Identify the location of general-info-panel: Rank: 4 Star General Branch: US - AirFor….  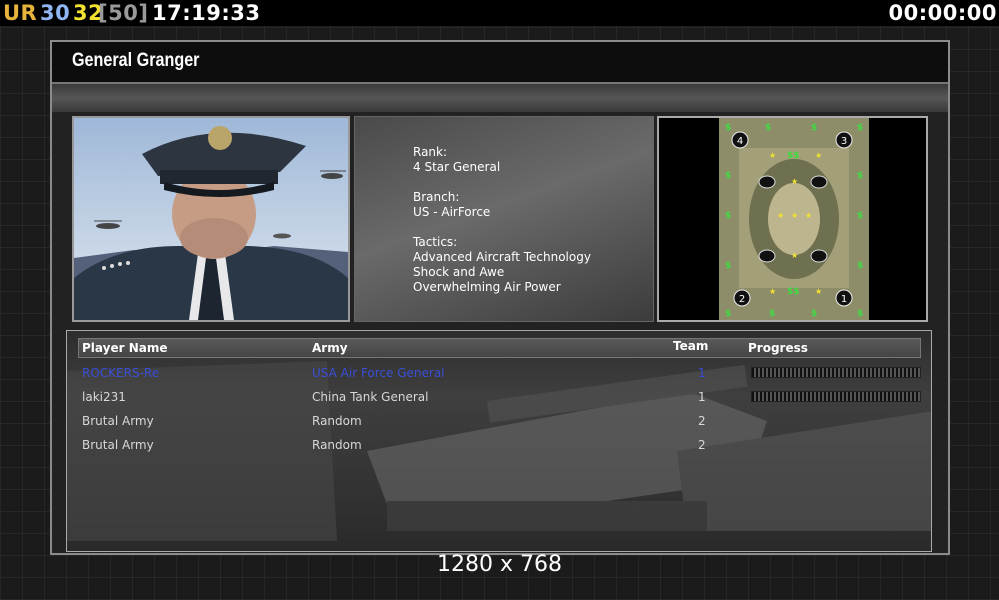
(504, 219).